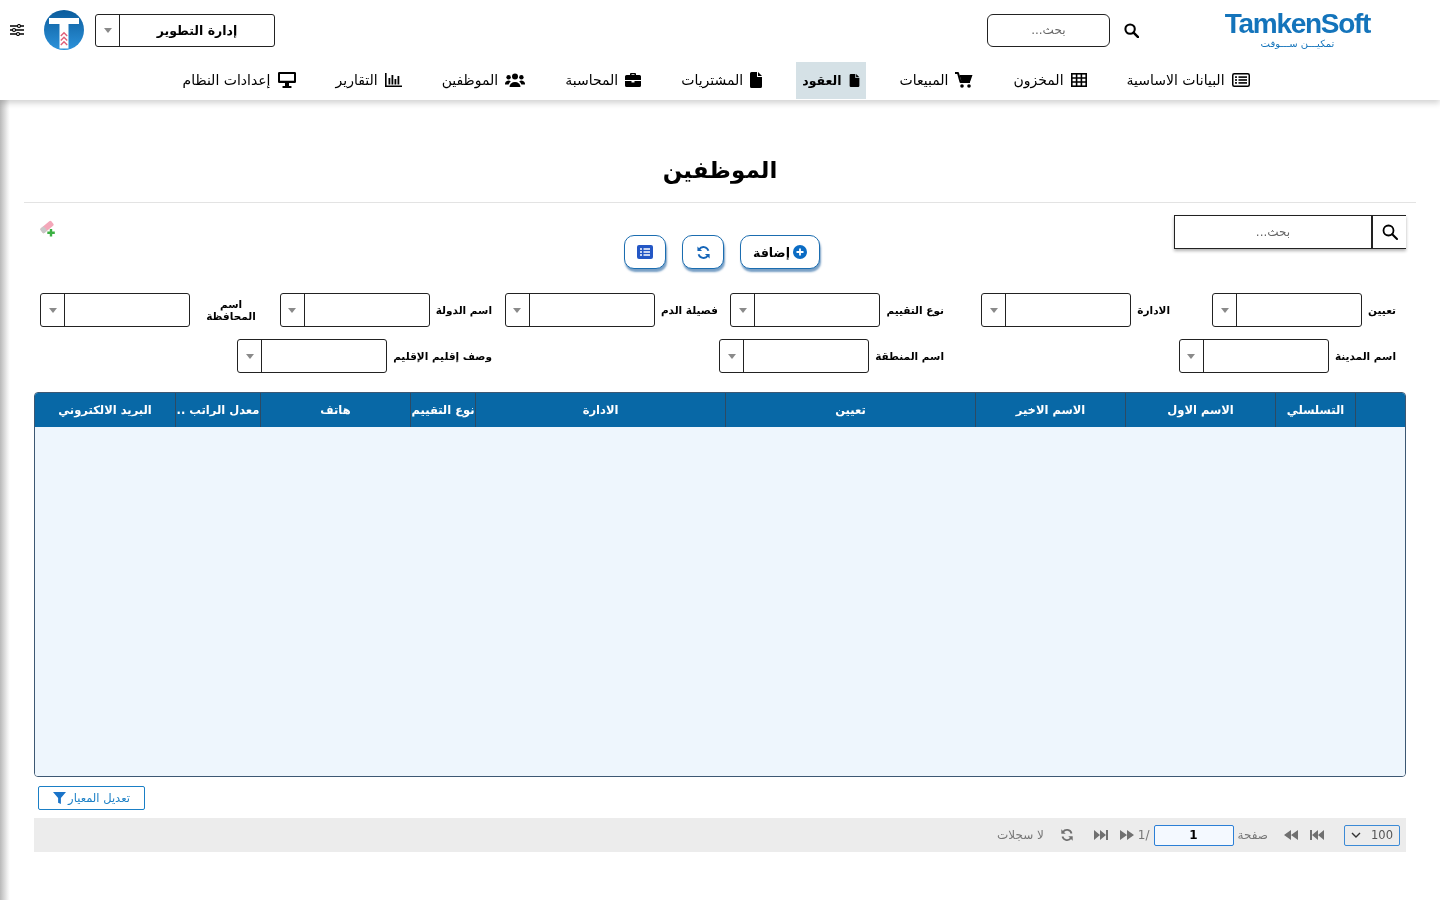  Describe the element at coordinates (239, 80) in the screenshot. I see `nav-tab: إعدادات النظام` at that location.